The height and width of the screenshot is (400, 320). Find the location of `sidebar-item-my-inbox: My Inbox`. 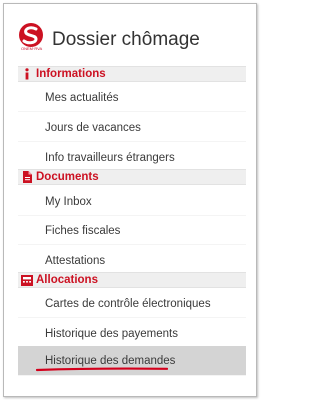

sidebar-item-my-inbox: My Inbox is located at coordinates (132, 202).